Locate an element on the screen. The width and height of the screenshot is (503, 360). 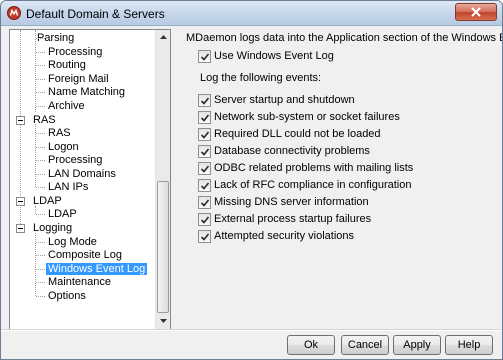
tree-item-label: LAN Domains is located at coordinates (82, 174).